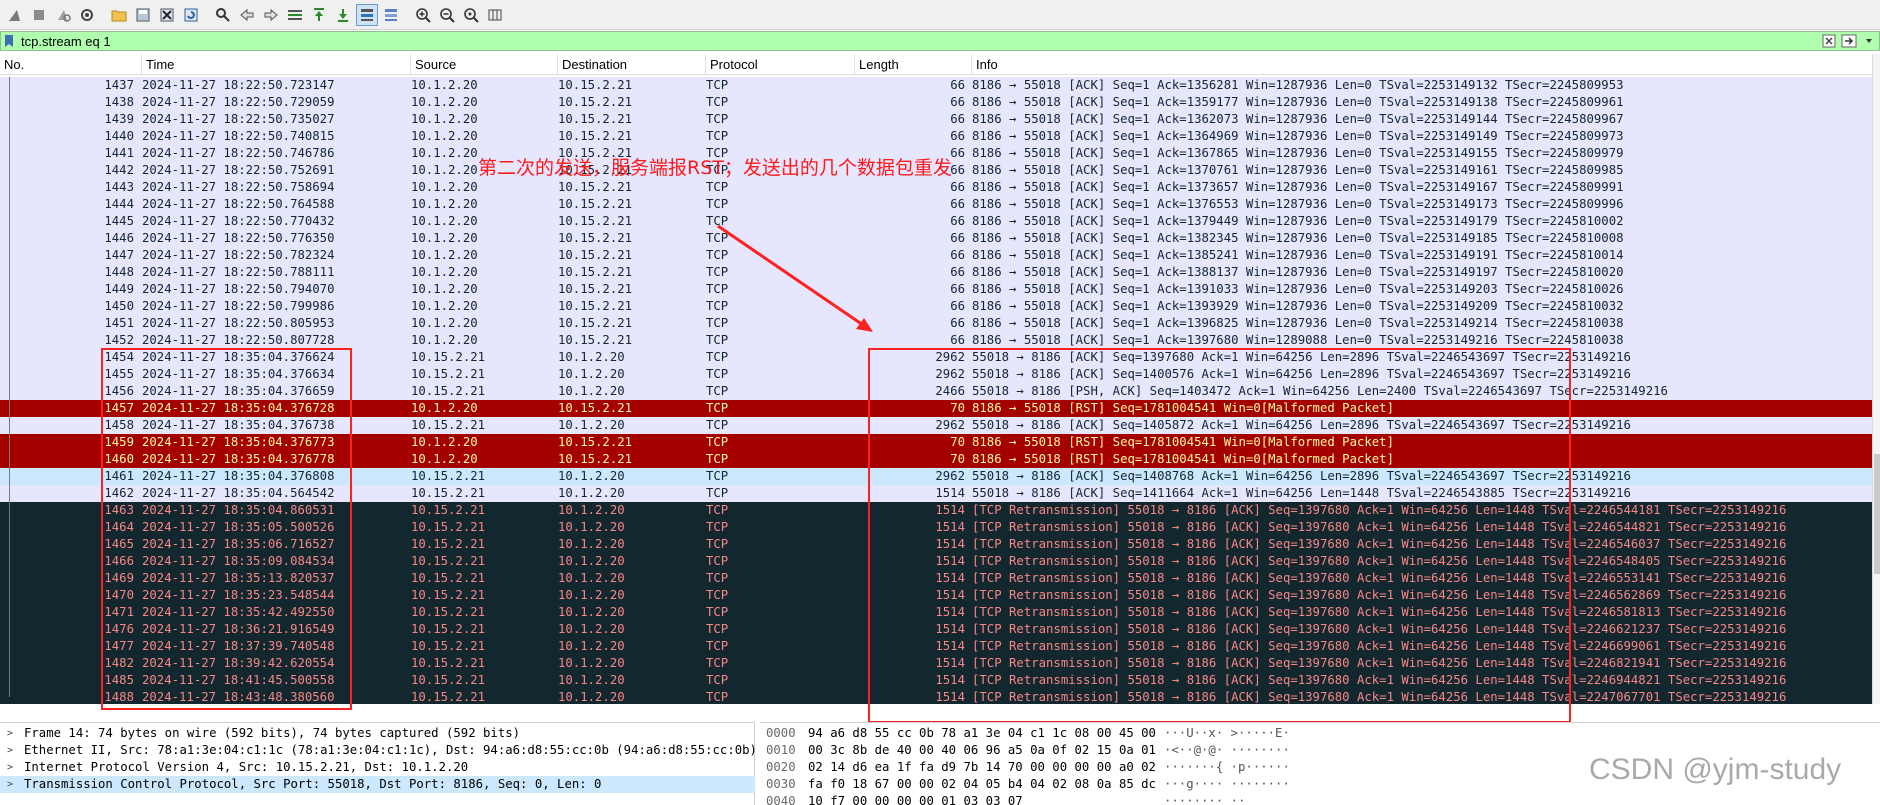 The height and width of the screenshot is (805, 1880). I want to click on packet-cell-no: 1445, so click(119, 221).